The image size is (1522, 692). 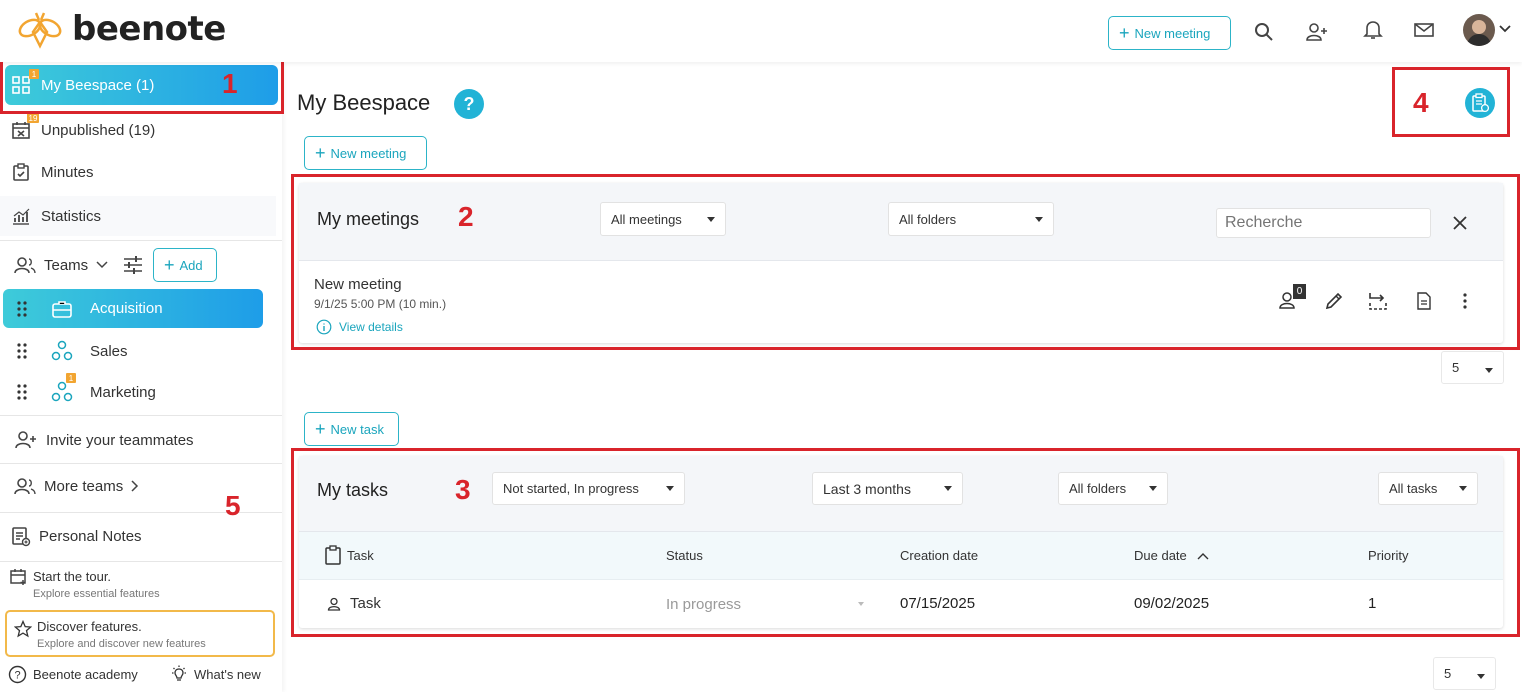 What do you see at coordinates (1465, 301) in the screenshot?
I see `more-vertical-icon` at bounding box center [1465, 301].